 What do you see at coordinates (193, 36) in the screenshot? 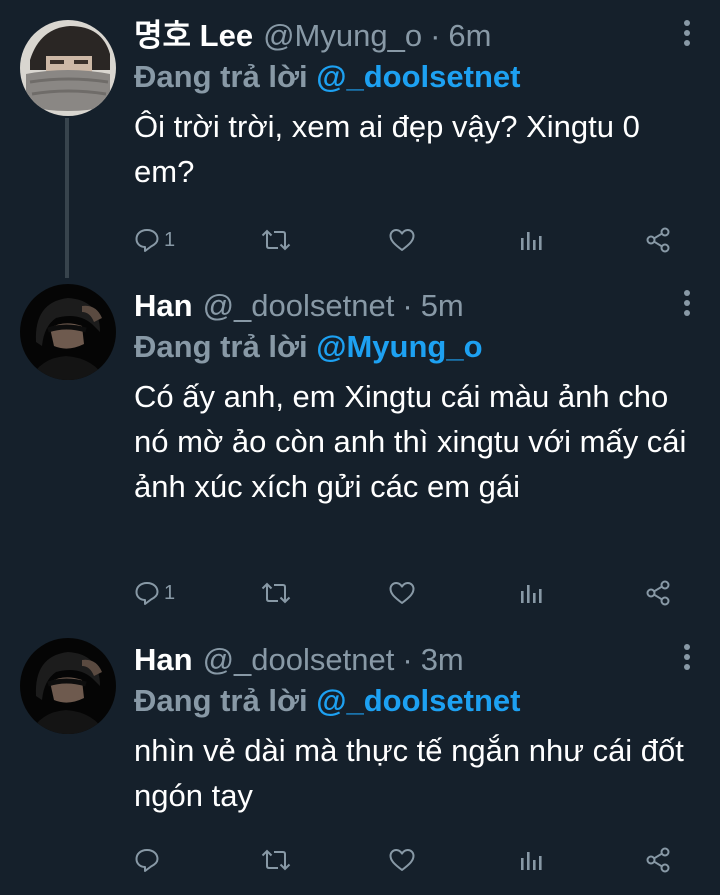
I see `author-name: 명호 Lee` at bounding box center [193, 36].